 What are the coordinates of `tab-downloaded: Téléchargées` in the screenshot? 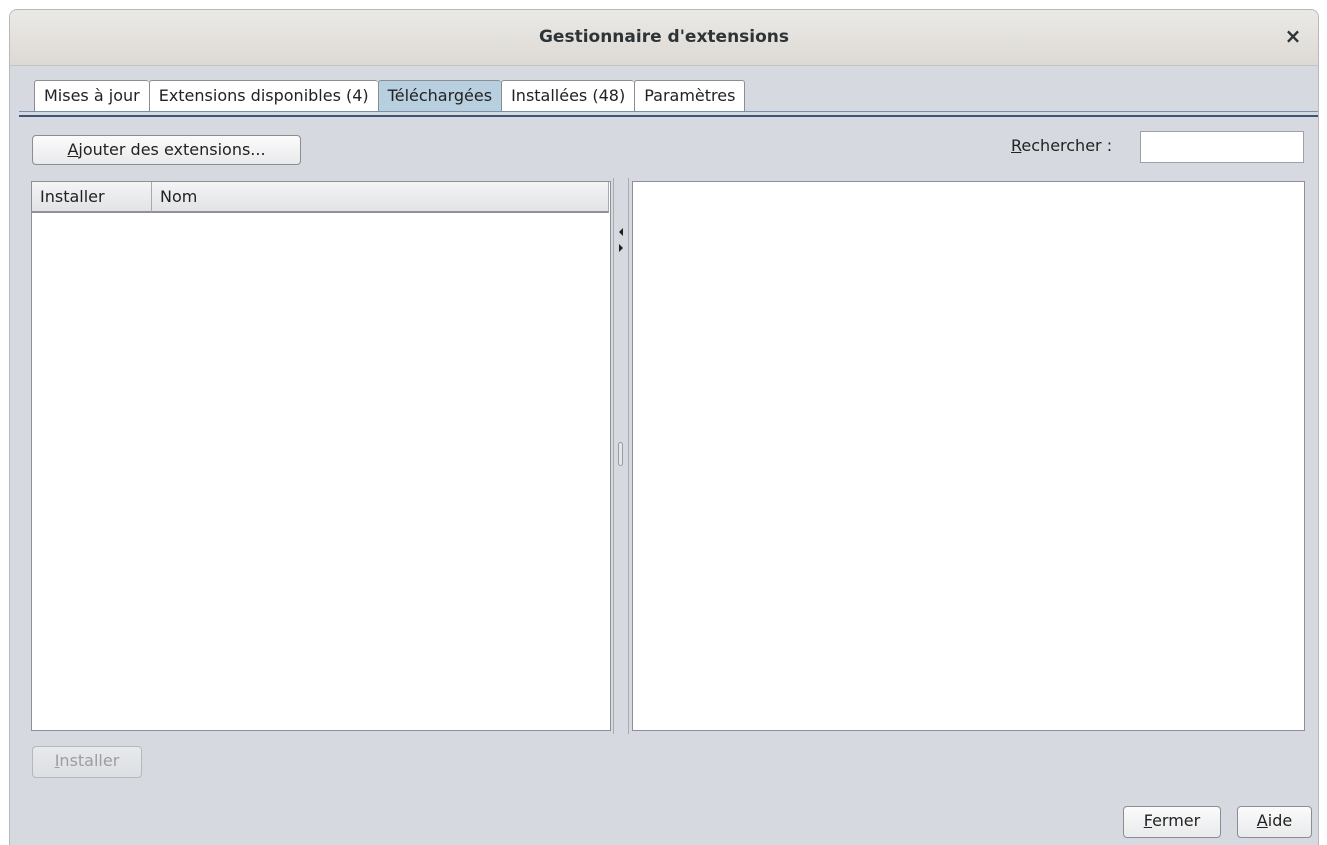 It's located at (439, 95).